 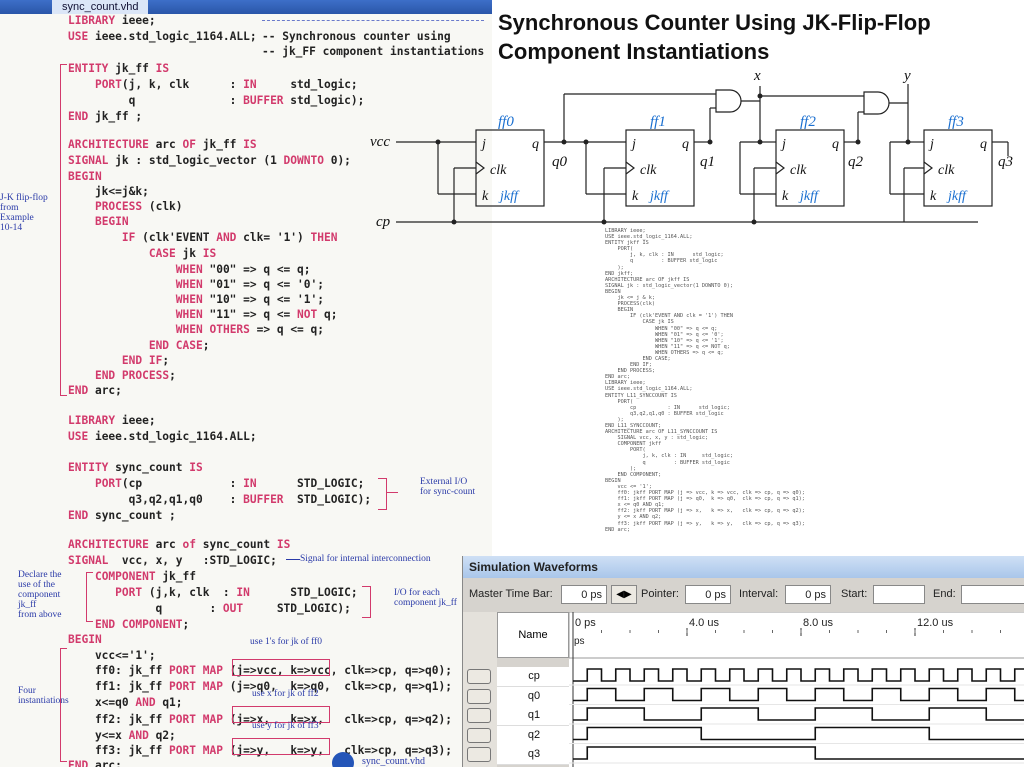 What do you see at coordinates (534, 676) in the screenshot?
I see `signal-name: cp` at bounding box center [534, 676].